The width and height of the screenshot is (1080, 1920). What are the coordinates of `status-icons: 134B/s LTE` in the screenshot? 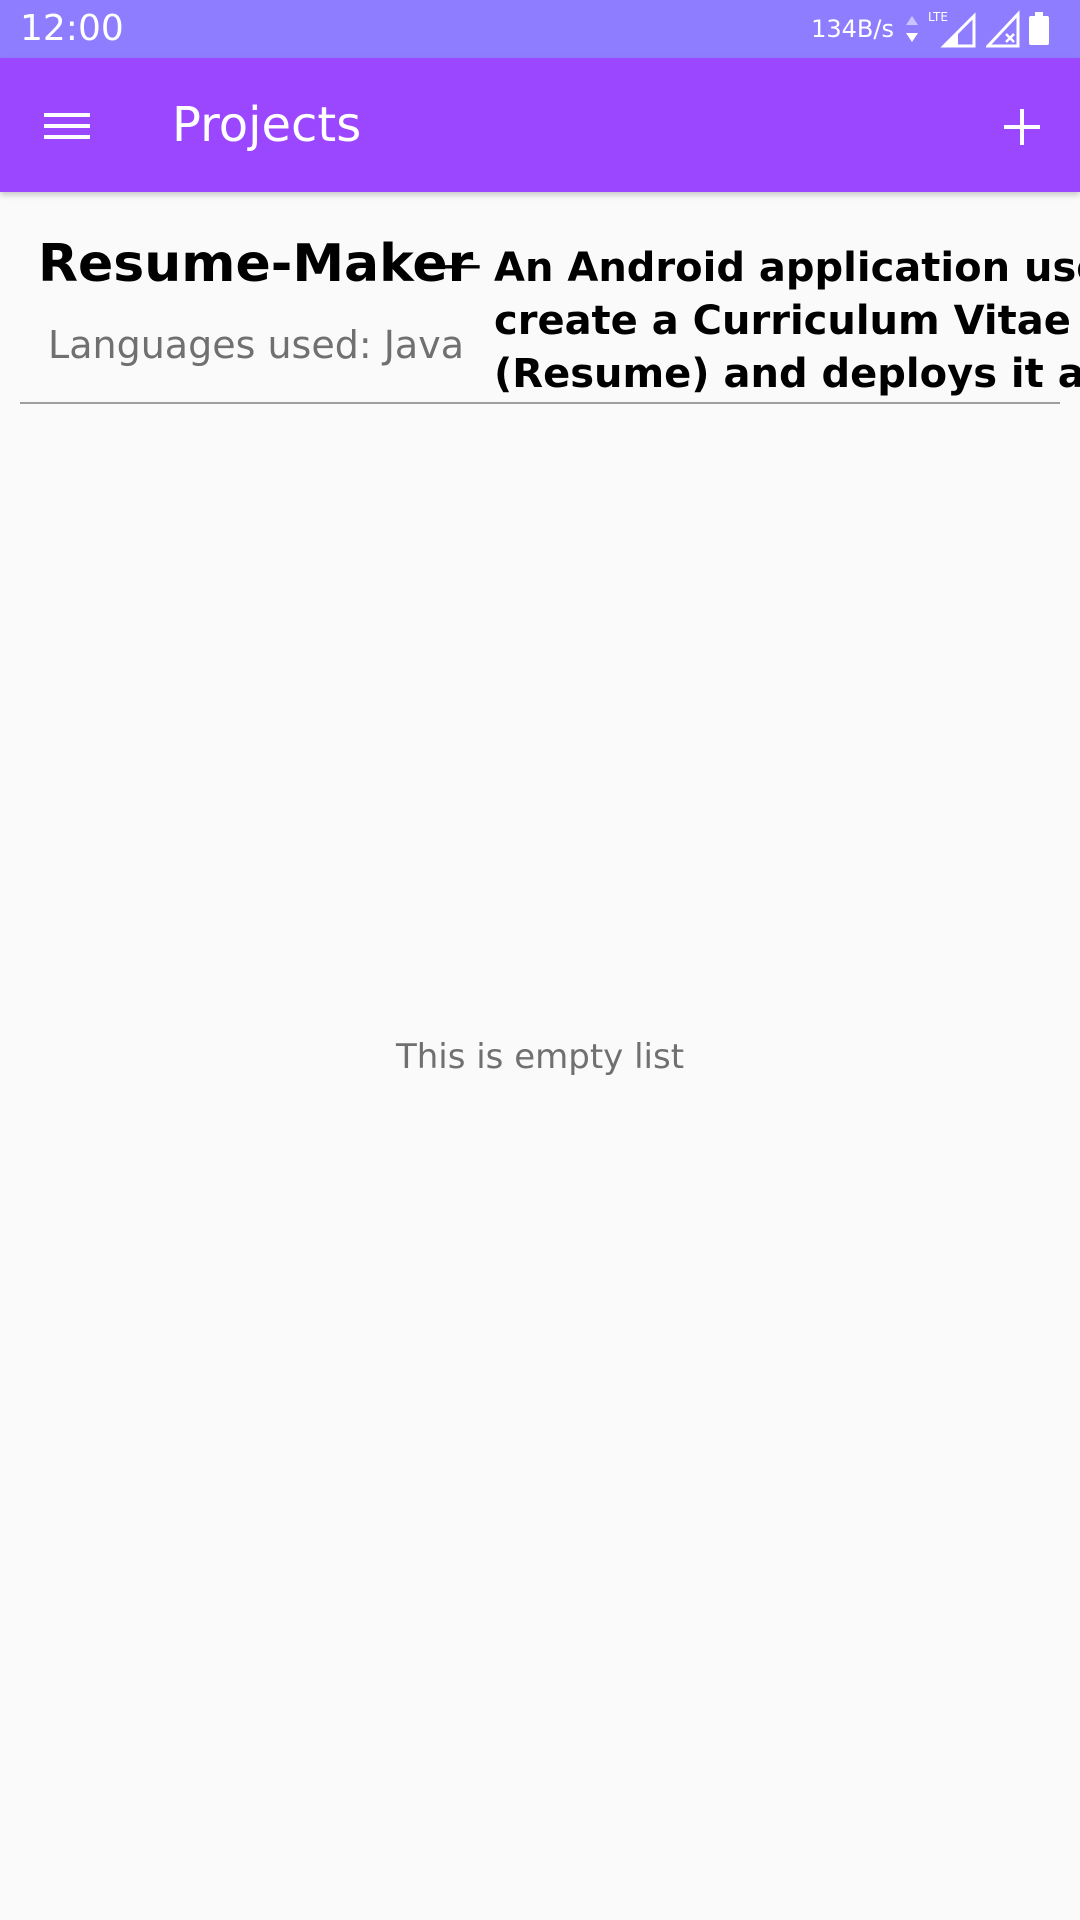 It's located at (930, 29).